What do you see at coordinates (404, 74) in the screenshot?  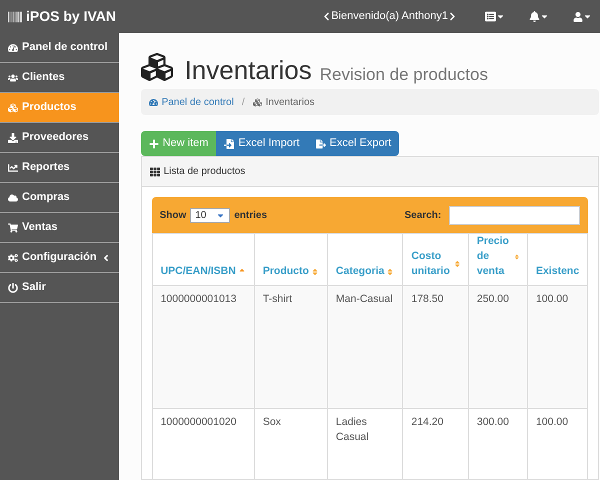 I see `page-subtitle: Revision de productos` at bounding box center [404, 74].